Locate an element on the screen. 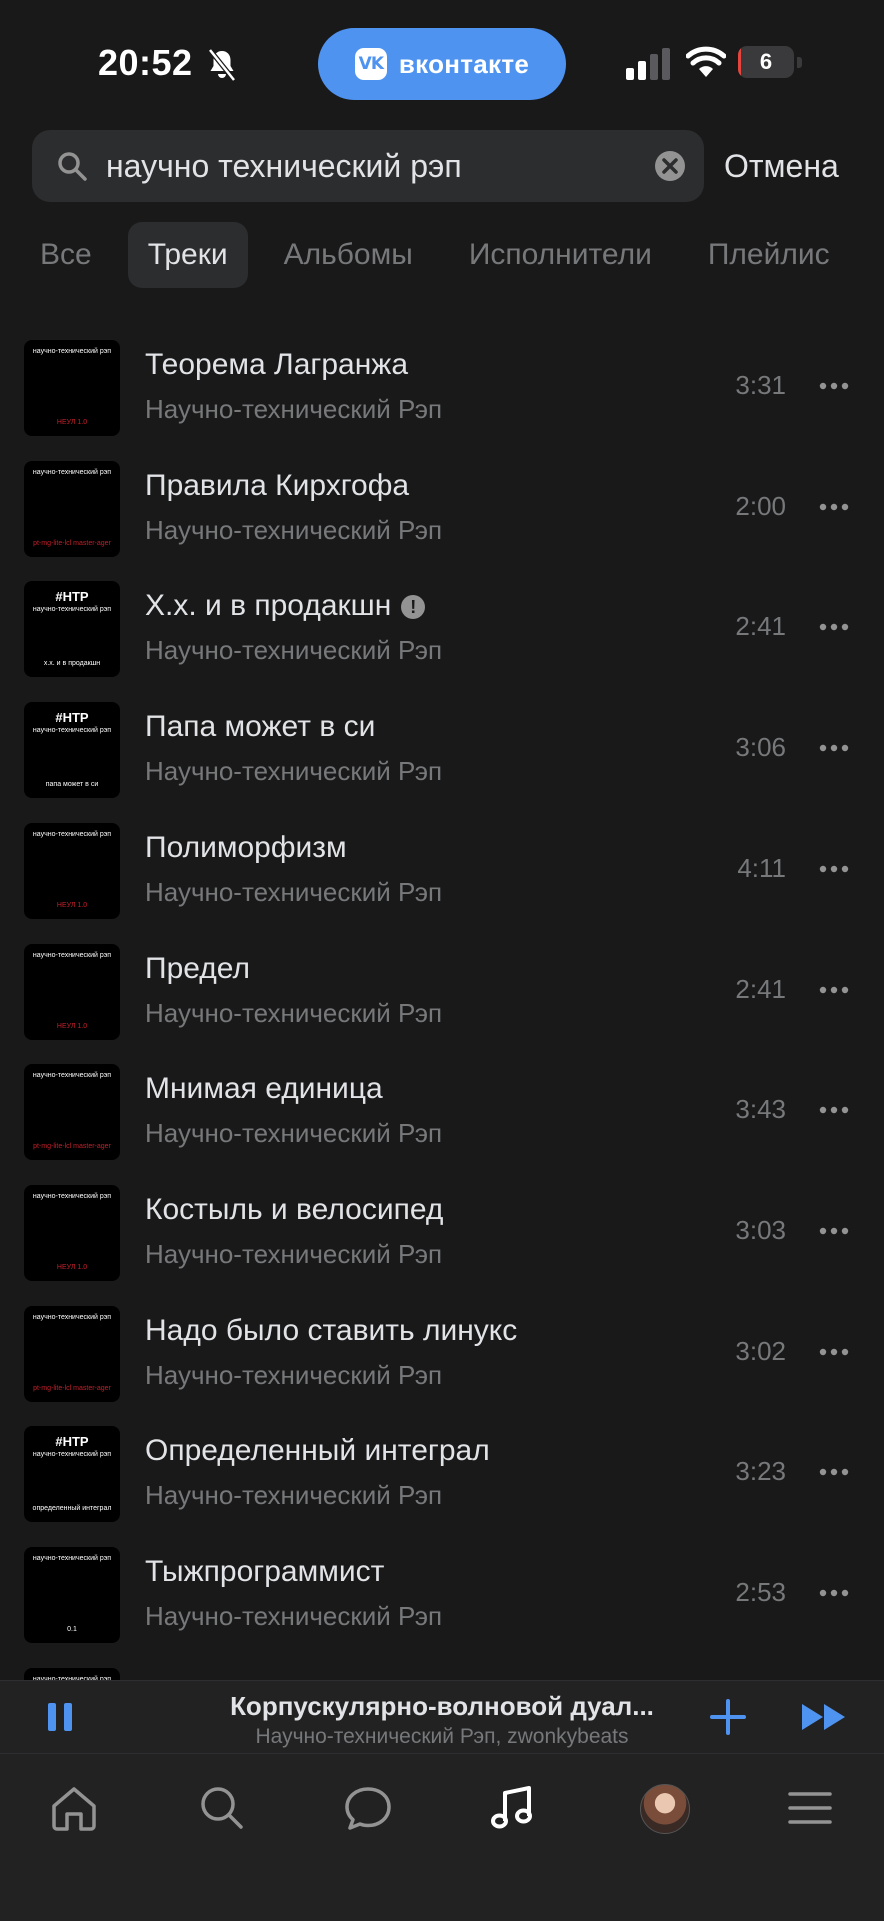 Image resolution: width=884 pixels, height=1921 pixels. track-title-wrap: Мнимая единица is located at coordinates (264, 1089).